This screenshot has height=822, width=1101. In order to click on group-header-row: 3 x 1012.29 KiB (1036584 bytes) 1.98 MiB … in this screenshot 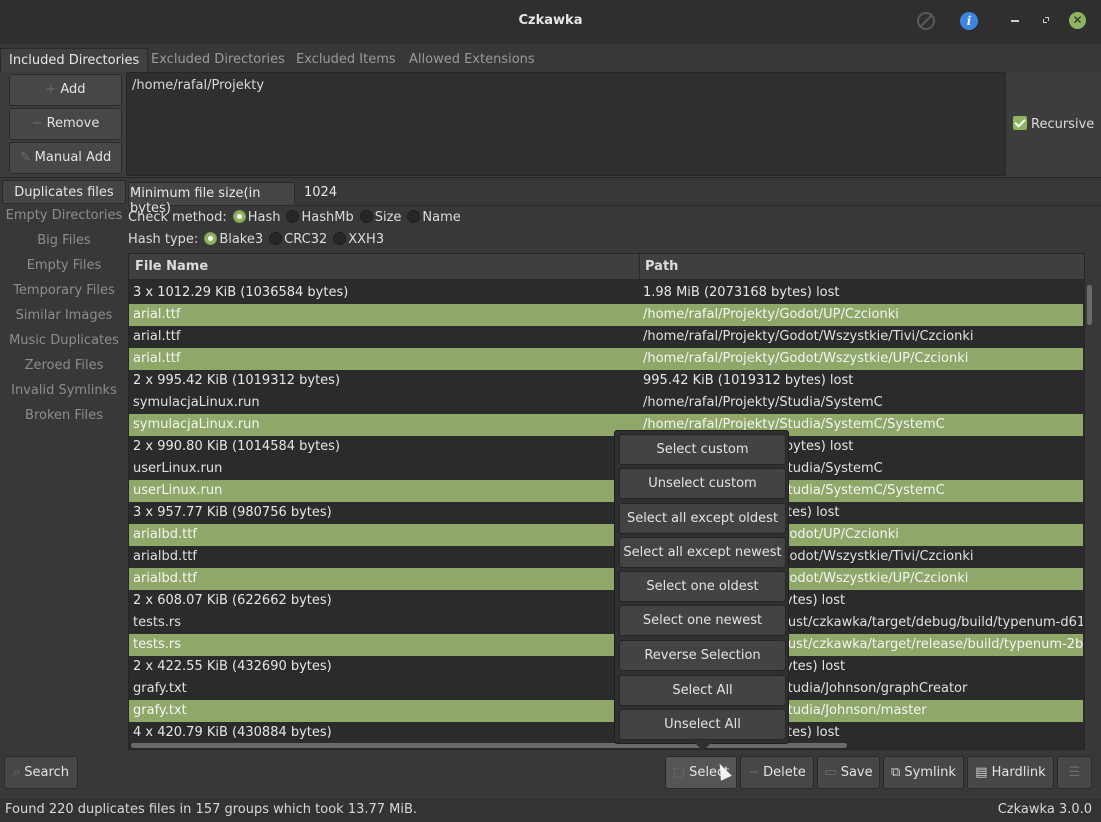, I will do `click(606, 293)`.